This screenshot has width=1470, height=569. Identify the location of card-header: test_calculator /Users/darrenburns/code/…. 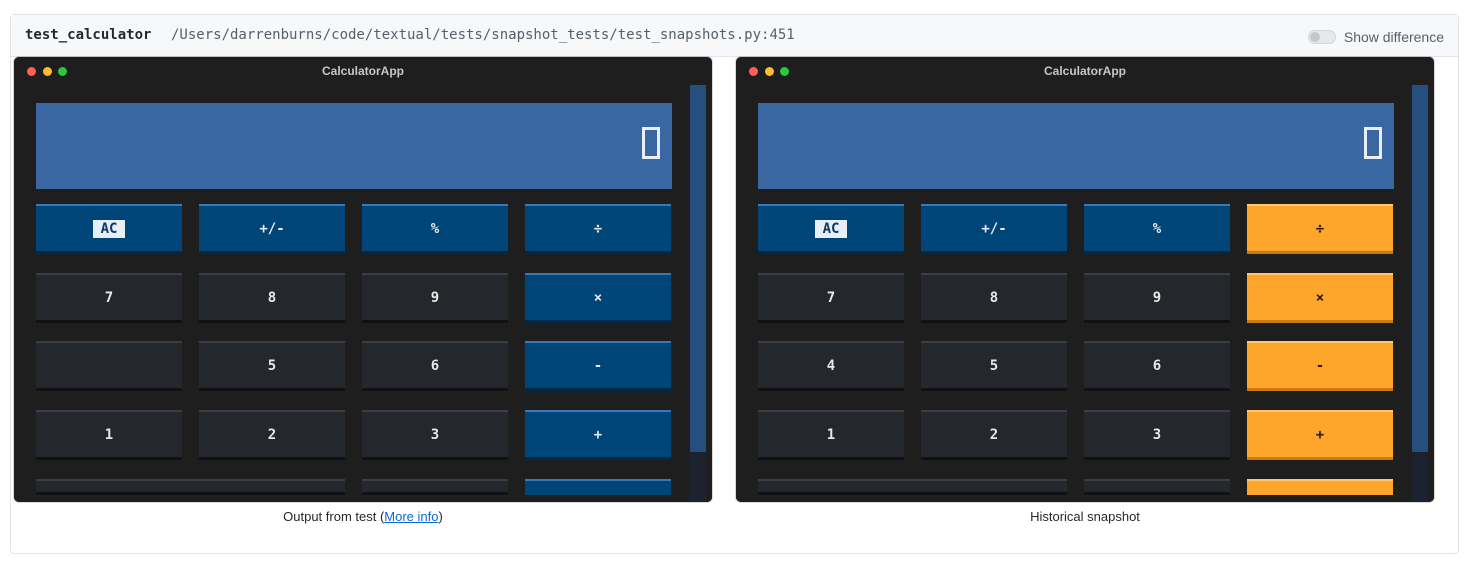
(734, 36).